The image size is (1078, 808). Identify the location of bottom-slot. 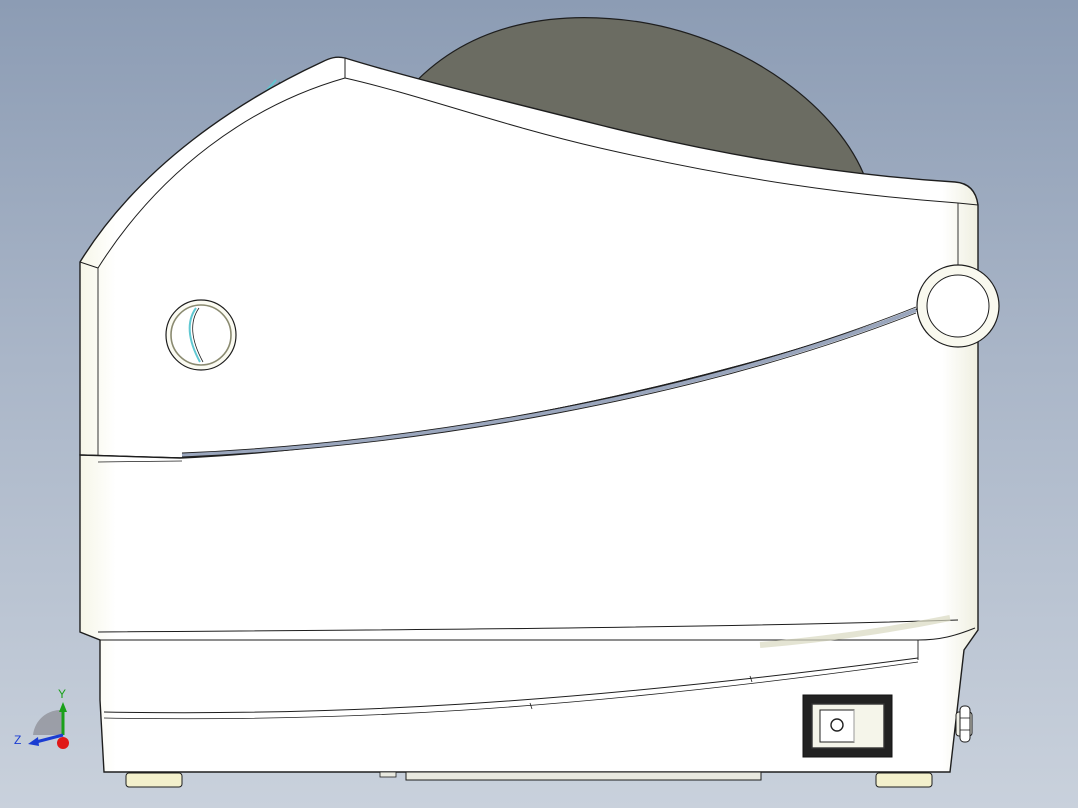
(583, 776).